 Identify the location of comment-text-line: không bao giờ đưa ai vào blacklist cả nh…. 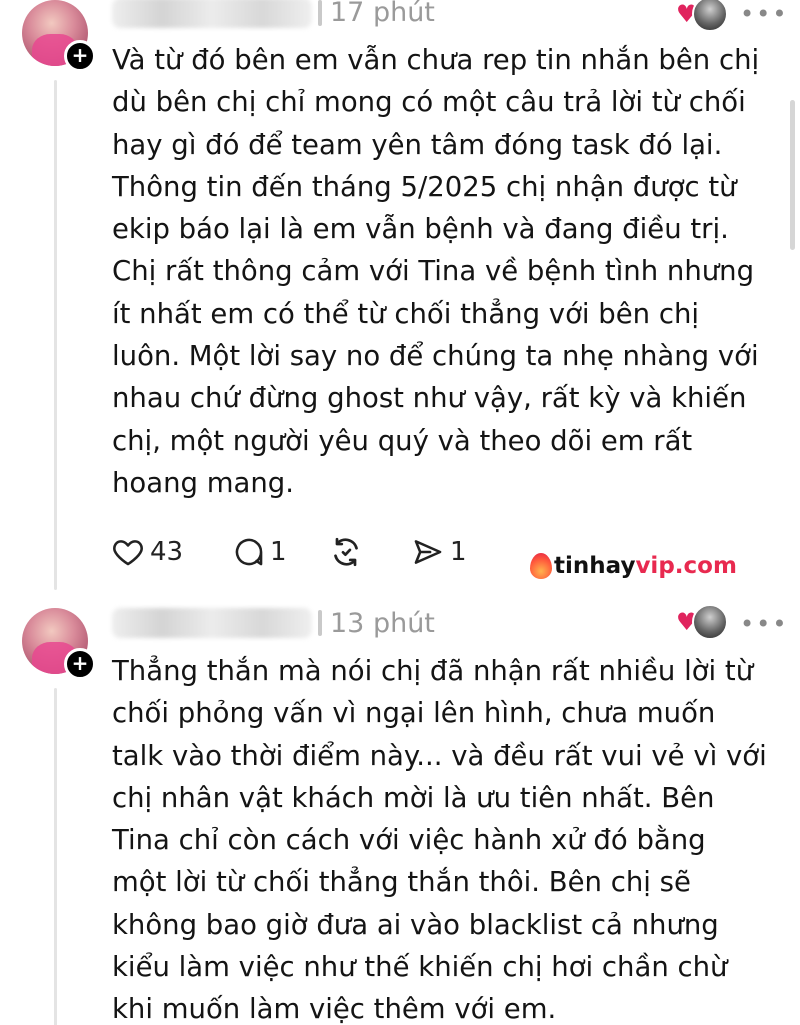
(415, 924).